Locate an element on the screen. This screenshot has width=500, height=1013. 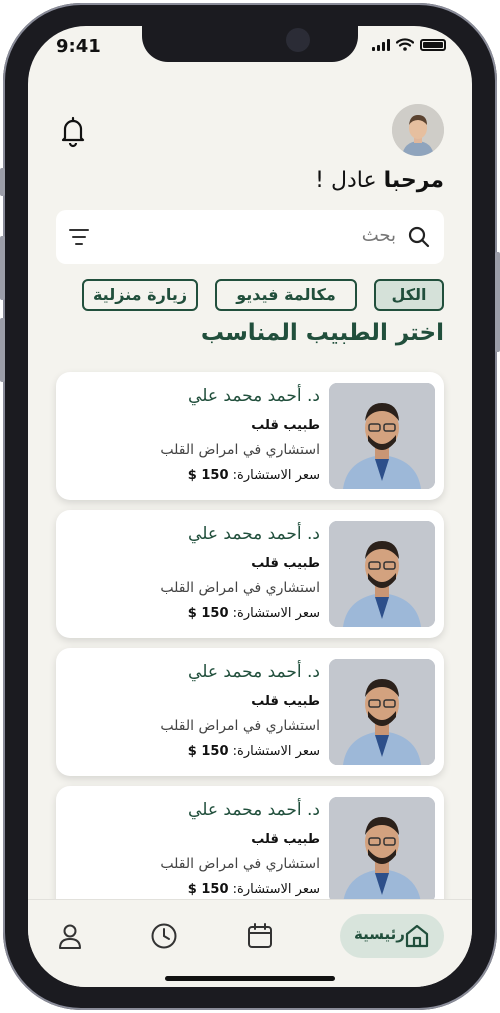
search-input: بحث is located at coordinates (379, 235).